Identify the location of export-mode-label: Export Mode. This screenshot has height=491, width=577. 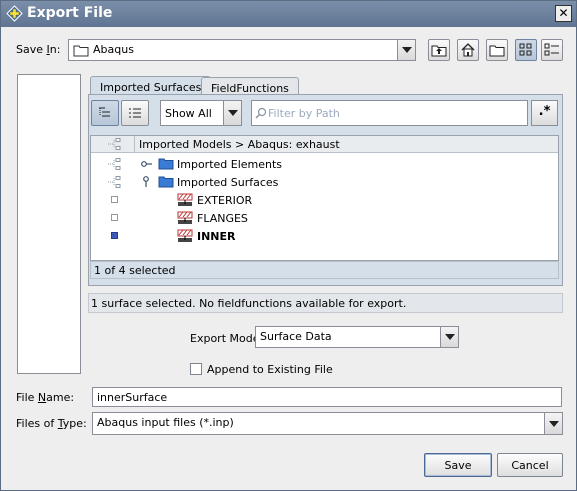
(225, 338).